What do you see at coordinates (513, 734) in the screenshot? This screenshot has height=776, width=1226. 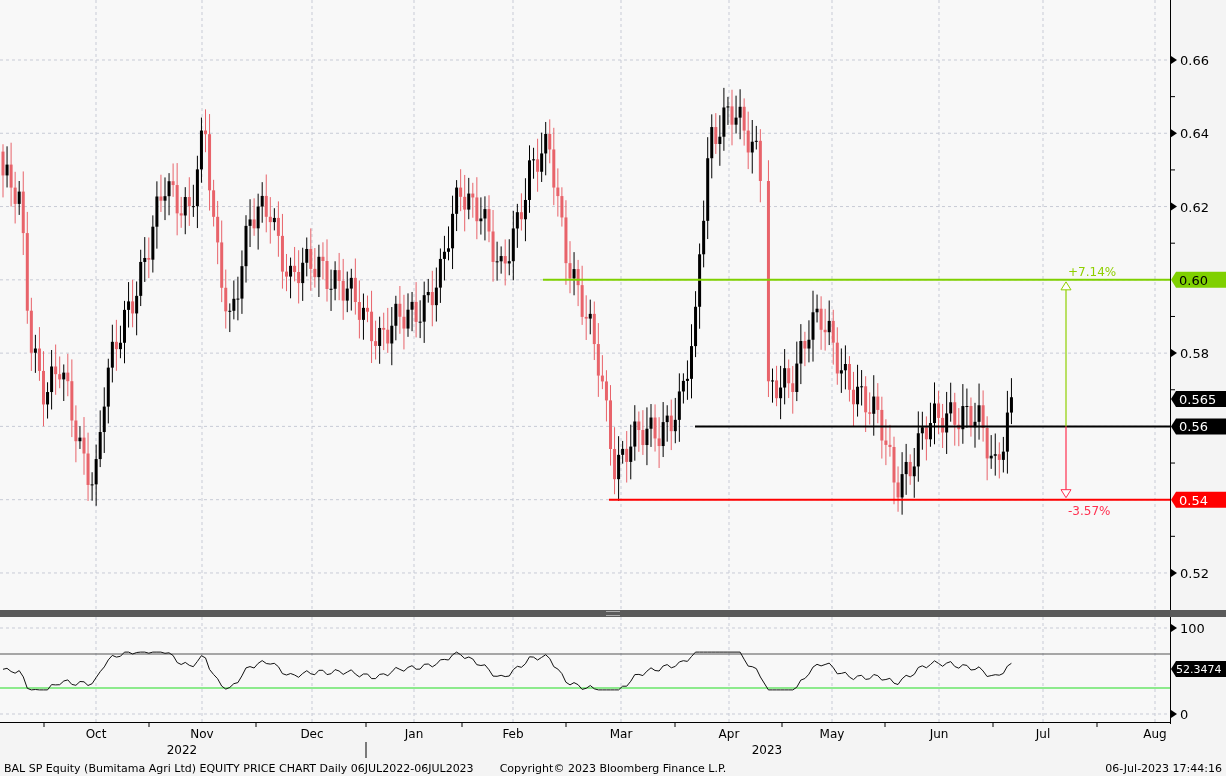 I see `month-label: Feb` at bounding box center [513, 734].